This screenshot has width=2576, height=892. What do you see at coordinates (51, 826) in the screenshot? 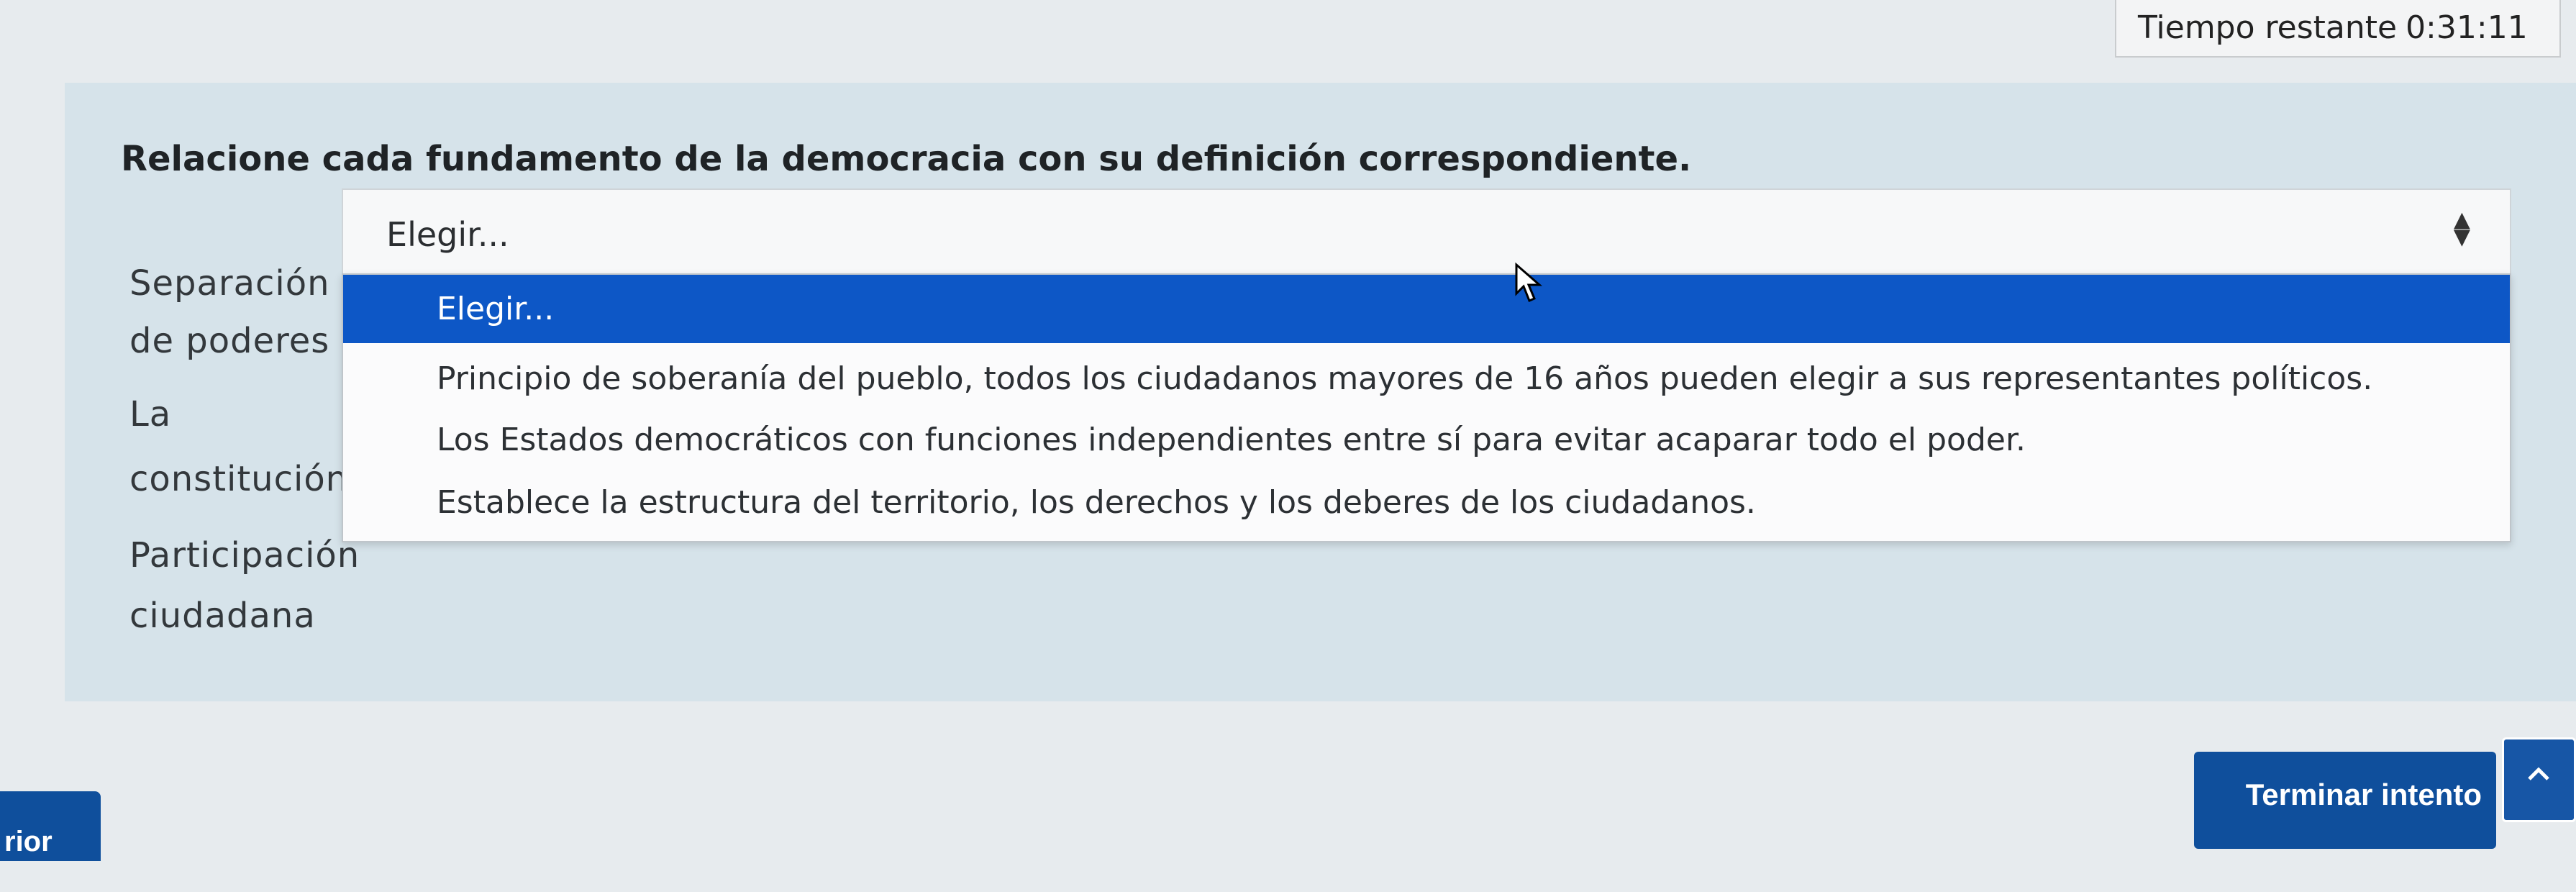
I see `previous-page-button: rior` at bounding box center [51, 826].